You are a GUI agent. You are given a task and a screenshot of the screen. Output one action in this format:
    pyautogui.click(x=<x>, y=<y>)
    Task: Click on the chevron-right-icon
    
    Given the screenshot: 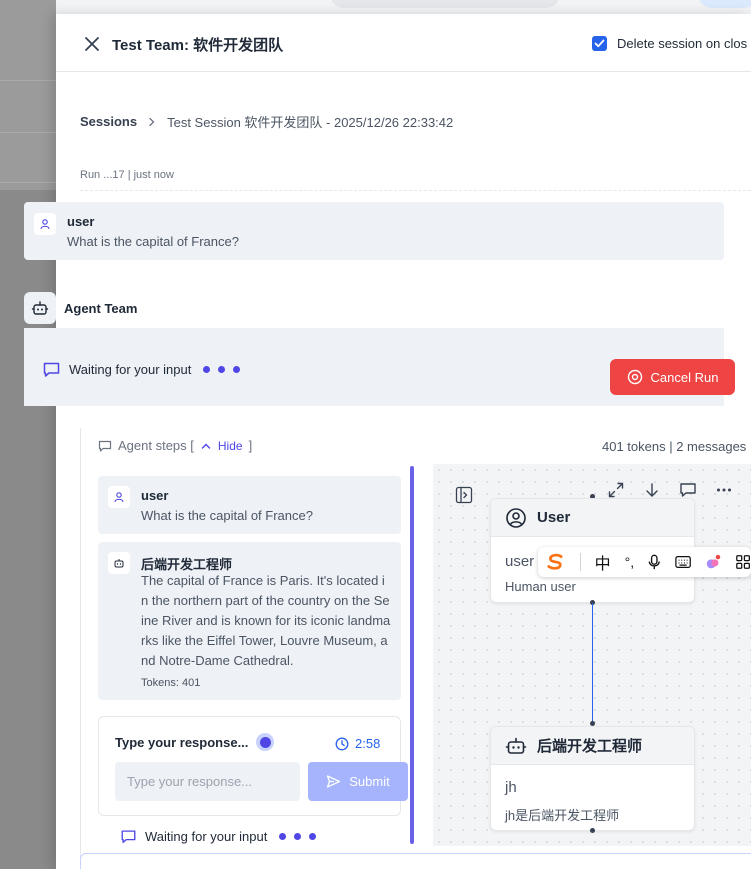 What is the action you would take?
    pyautogui.click(x=152, y=121)
    